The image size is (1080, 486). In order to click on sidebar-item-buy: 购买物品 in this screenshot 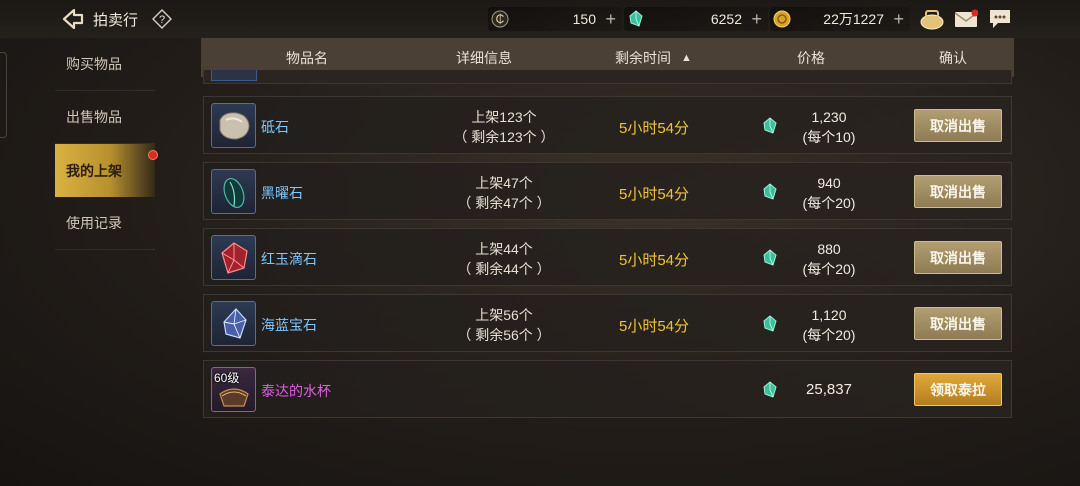, I will do `click(105, 64)`.